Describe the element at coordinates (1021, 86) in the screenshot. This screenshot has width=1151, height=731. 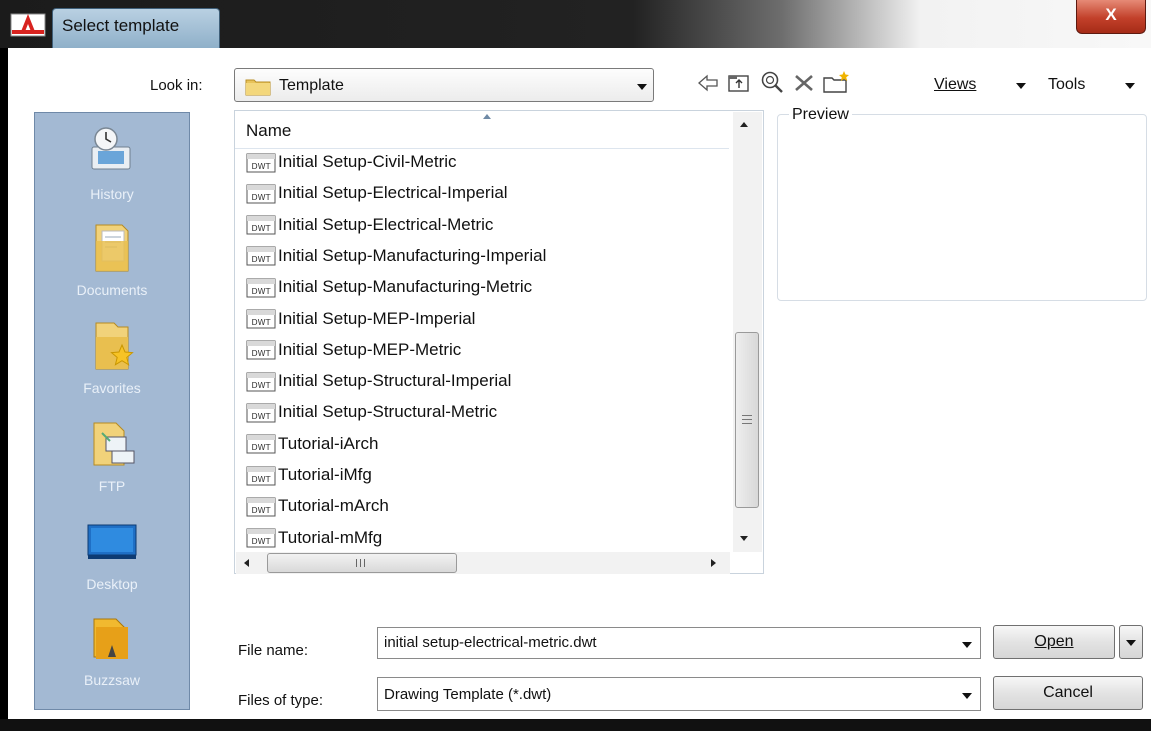
I see `views-dropdown-arrow-icon` at that location.